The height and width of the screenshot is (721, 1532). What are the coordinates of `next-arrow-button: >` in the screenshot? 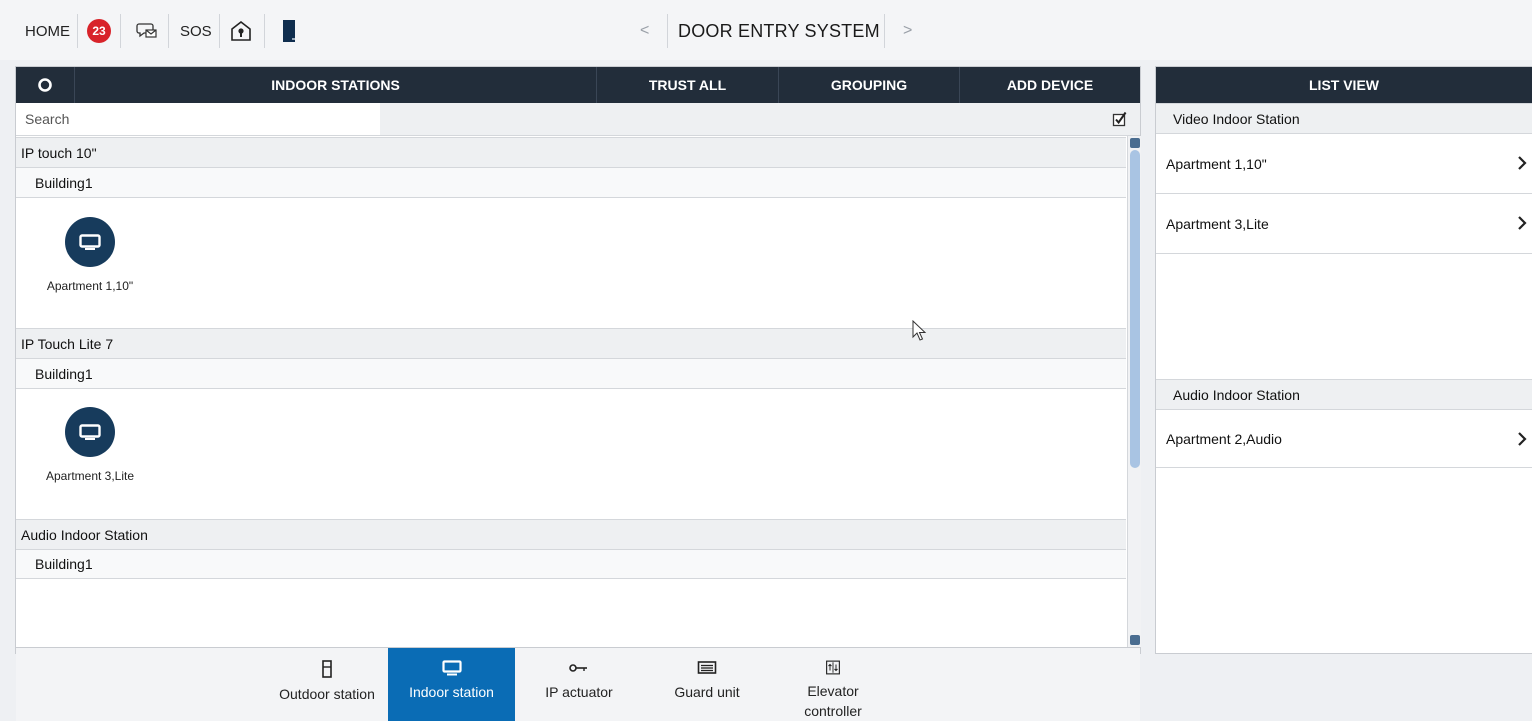 It's located at (907, 31).